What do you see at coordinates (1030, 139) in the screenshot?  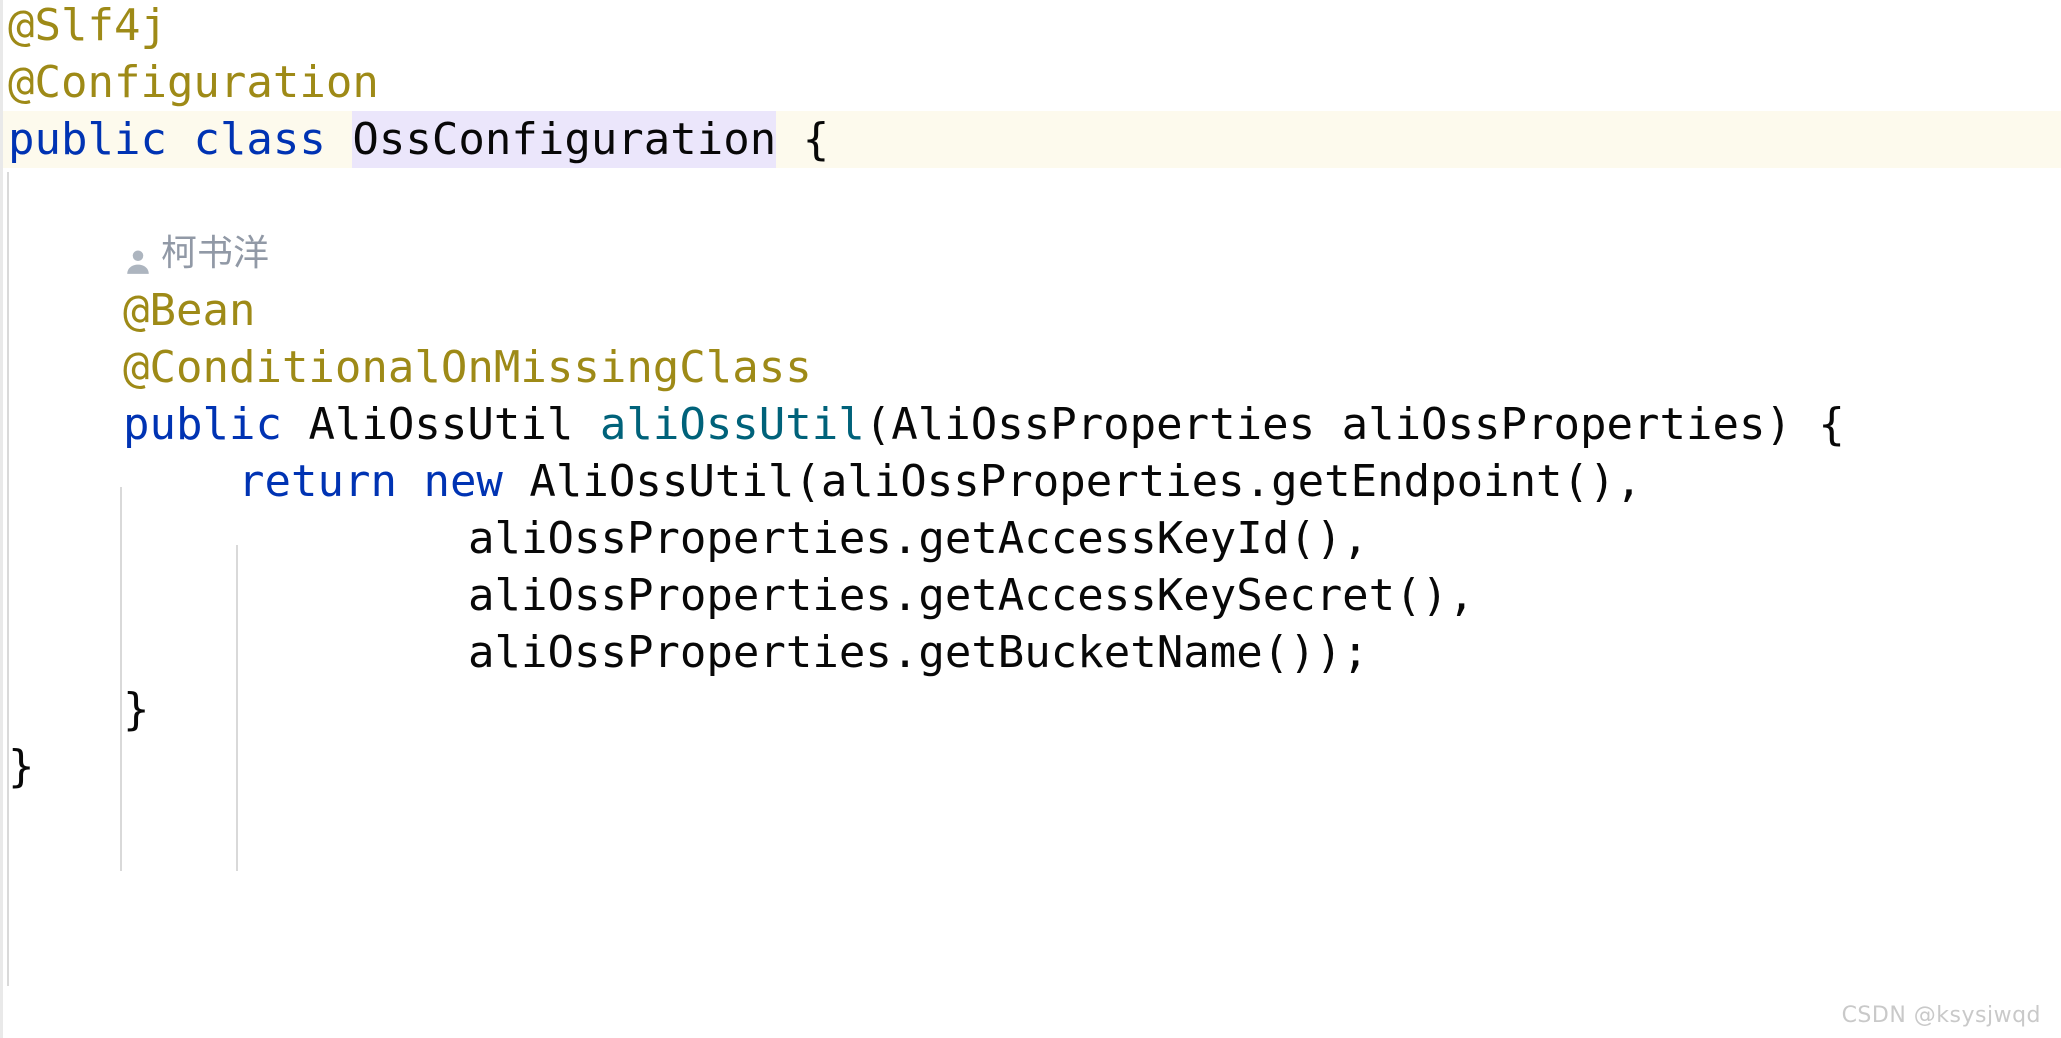 I see `code-line: public class OssConfiguration {` at bounding box center [1030, 139].